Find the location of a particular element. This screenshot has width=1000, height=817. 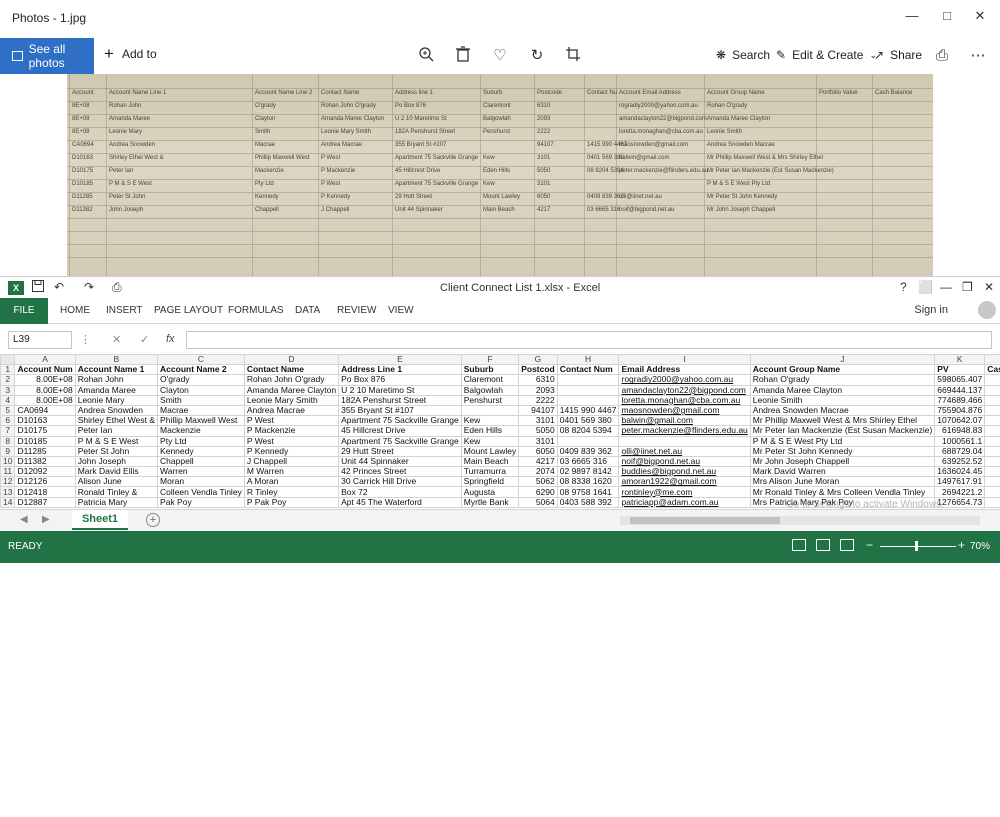

cell: Turramurra is located at coordinates (489, 472).